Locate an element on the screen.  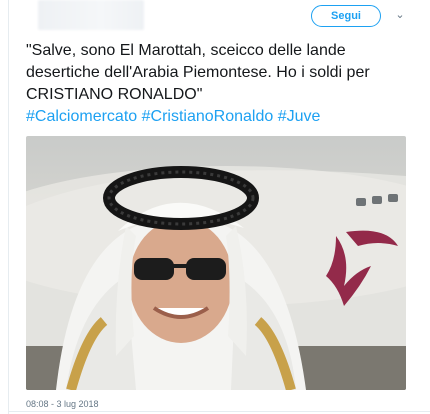
hashtag-cristianoronaldo: #CristianoRonaldo is located at coordinates (208, 116).